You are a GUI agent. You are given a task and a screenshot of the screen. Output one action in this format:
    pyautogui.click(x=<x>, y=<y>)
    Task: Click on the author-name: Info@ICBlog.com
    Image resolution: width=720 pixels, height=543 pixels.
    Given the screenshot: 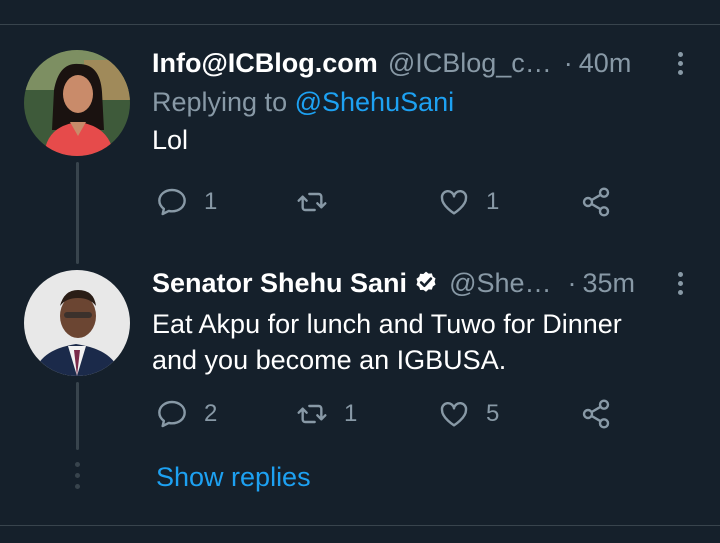 What is the action you would take?
    pyautogui.click(x=265, y=63)
    